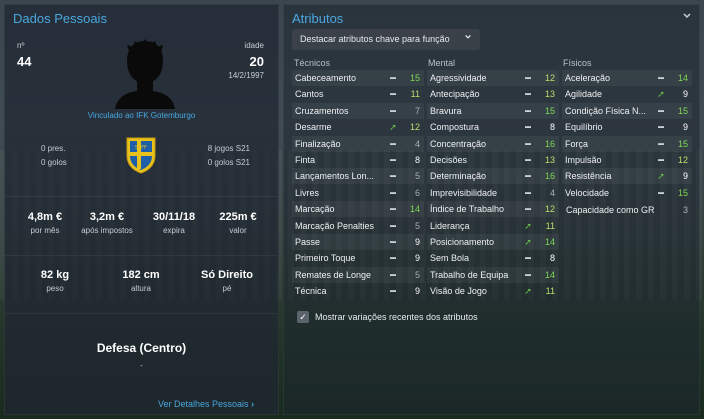 Image resolution: width=704 pixels, height=419 pixels. Describe the element at coordinates (307, 192) in the screenshot. I see `attribute-name: Livres` at that location.